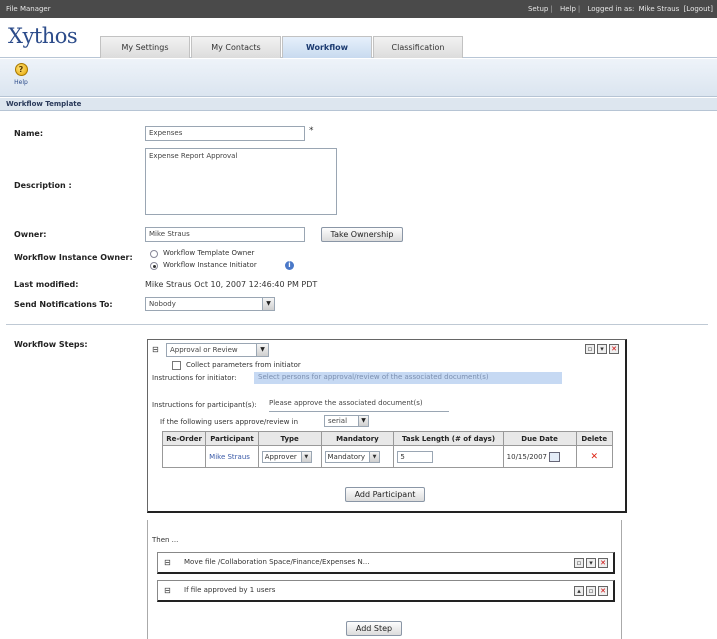  Describe the element at coordinates (194, 378) in the screenshot. I see `instructions-initiator-label: Instructions for initiator:` at that location.